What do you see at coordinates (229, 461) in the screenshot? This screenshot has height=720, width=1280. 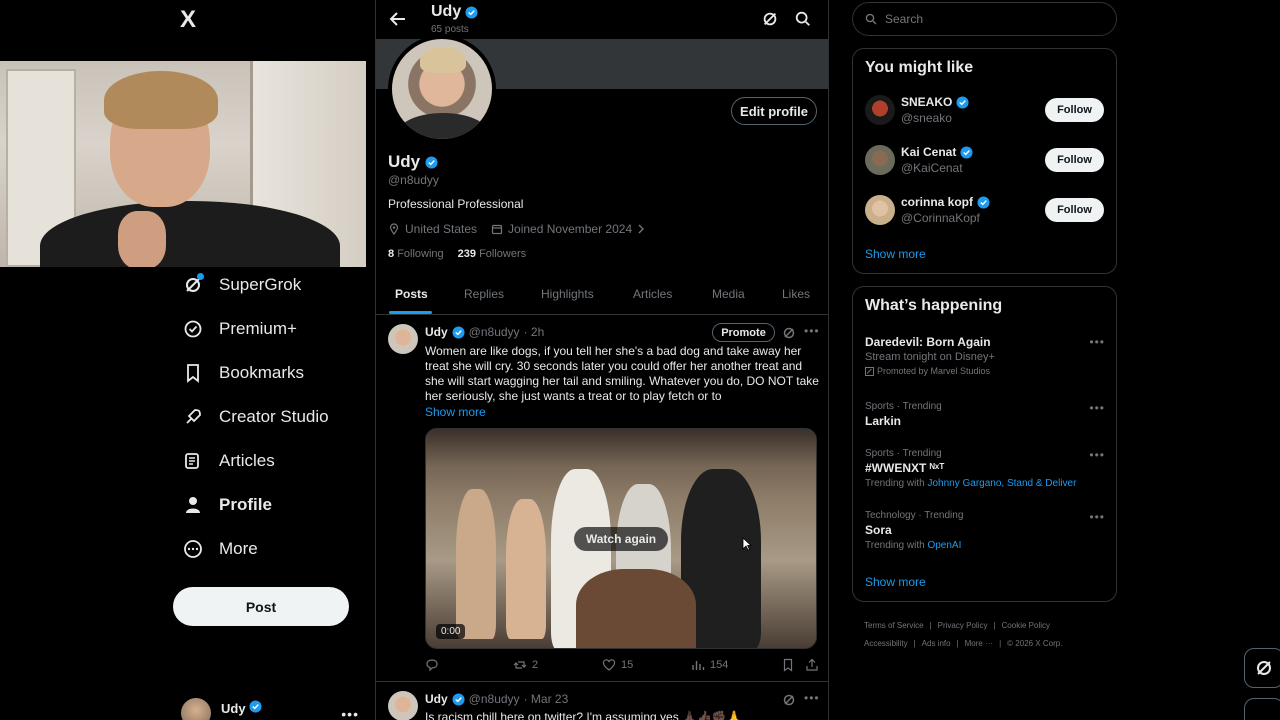 I see `nav-item-articles: Articles` at bounding box center [229, 461].